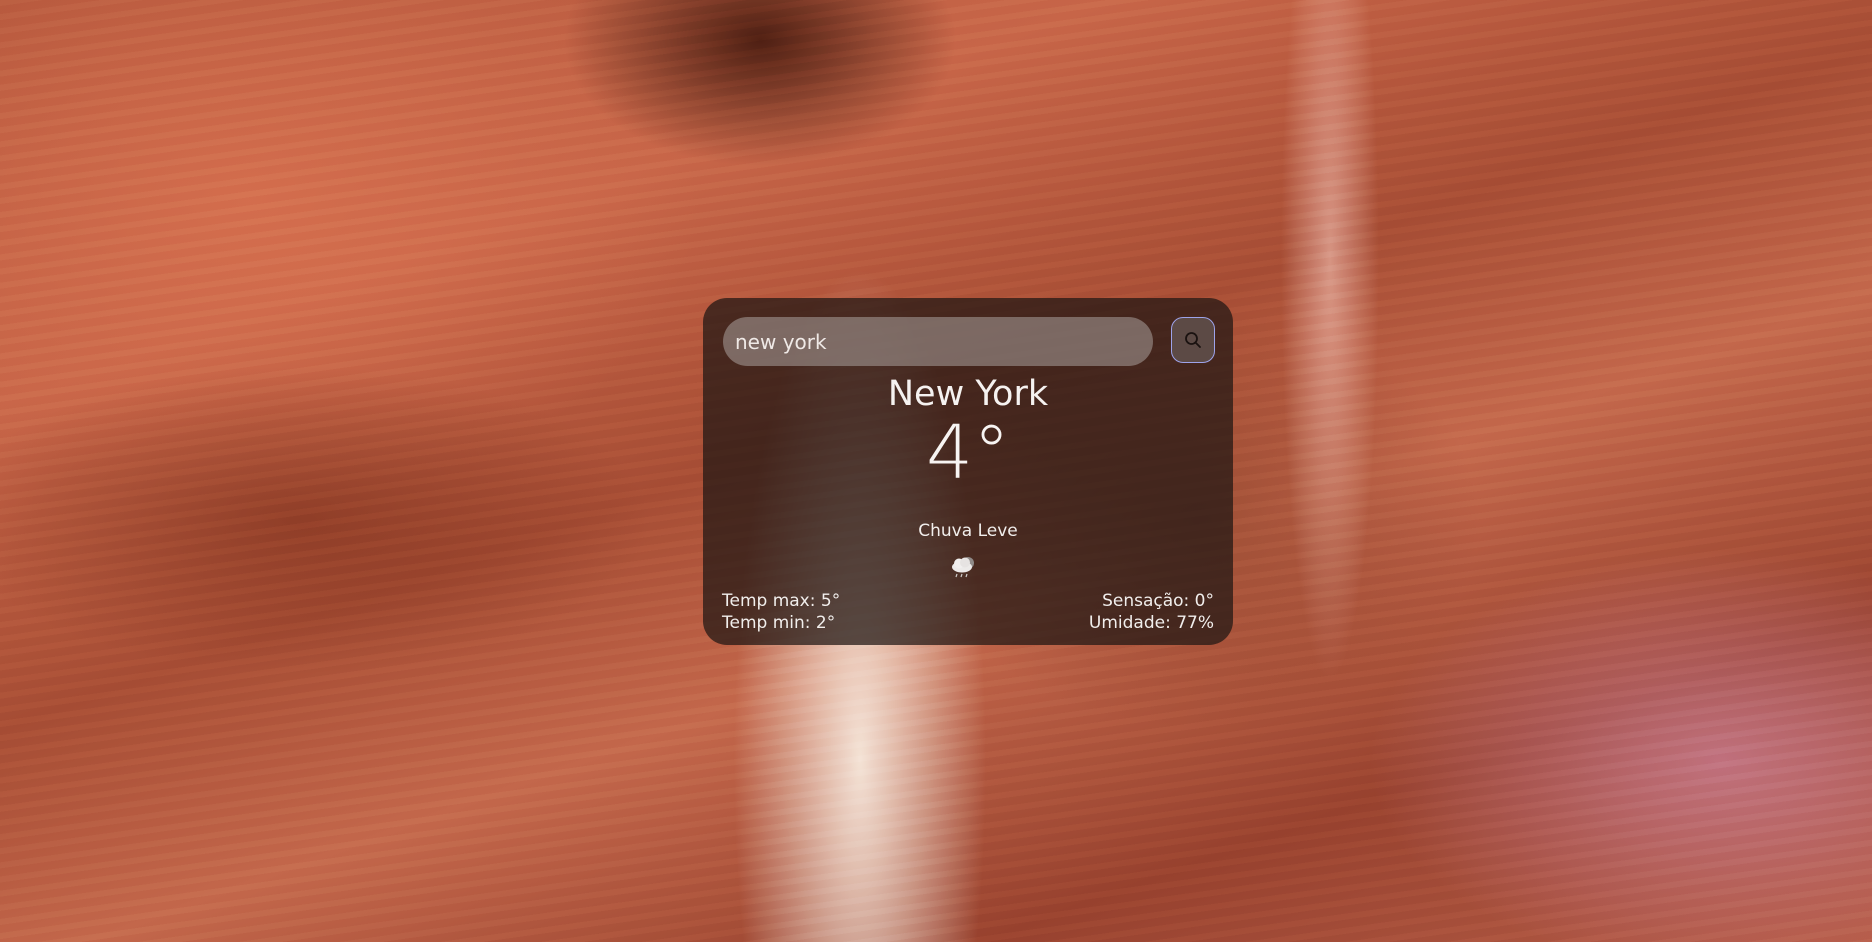 The width and height of the screenshot is (1872, 942). I want to click on temp-min: Temp min: 2°, so click(779, 623).